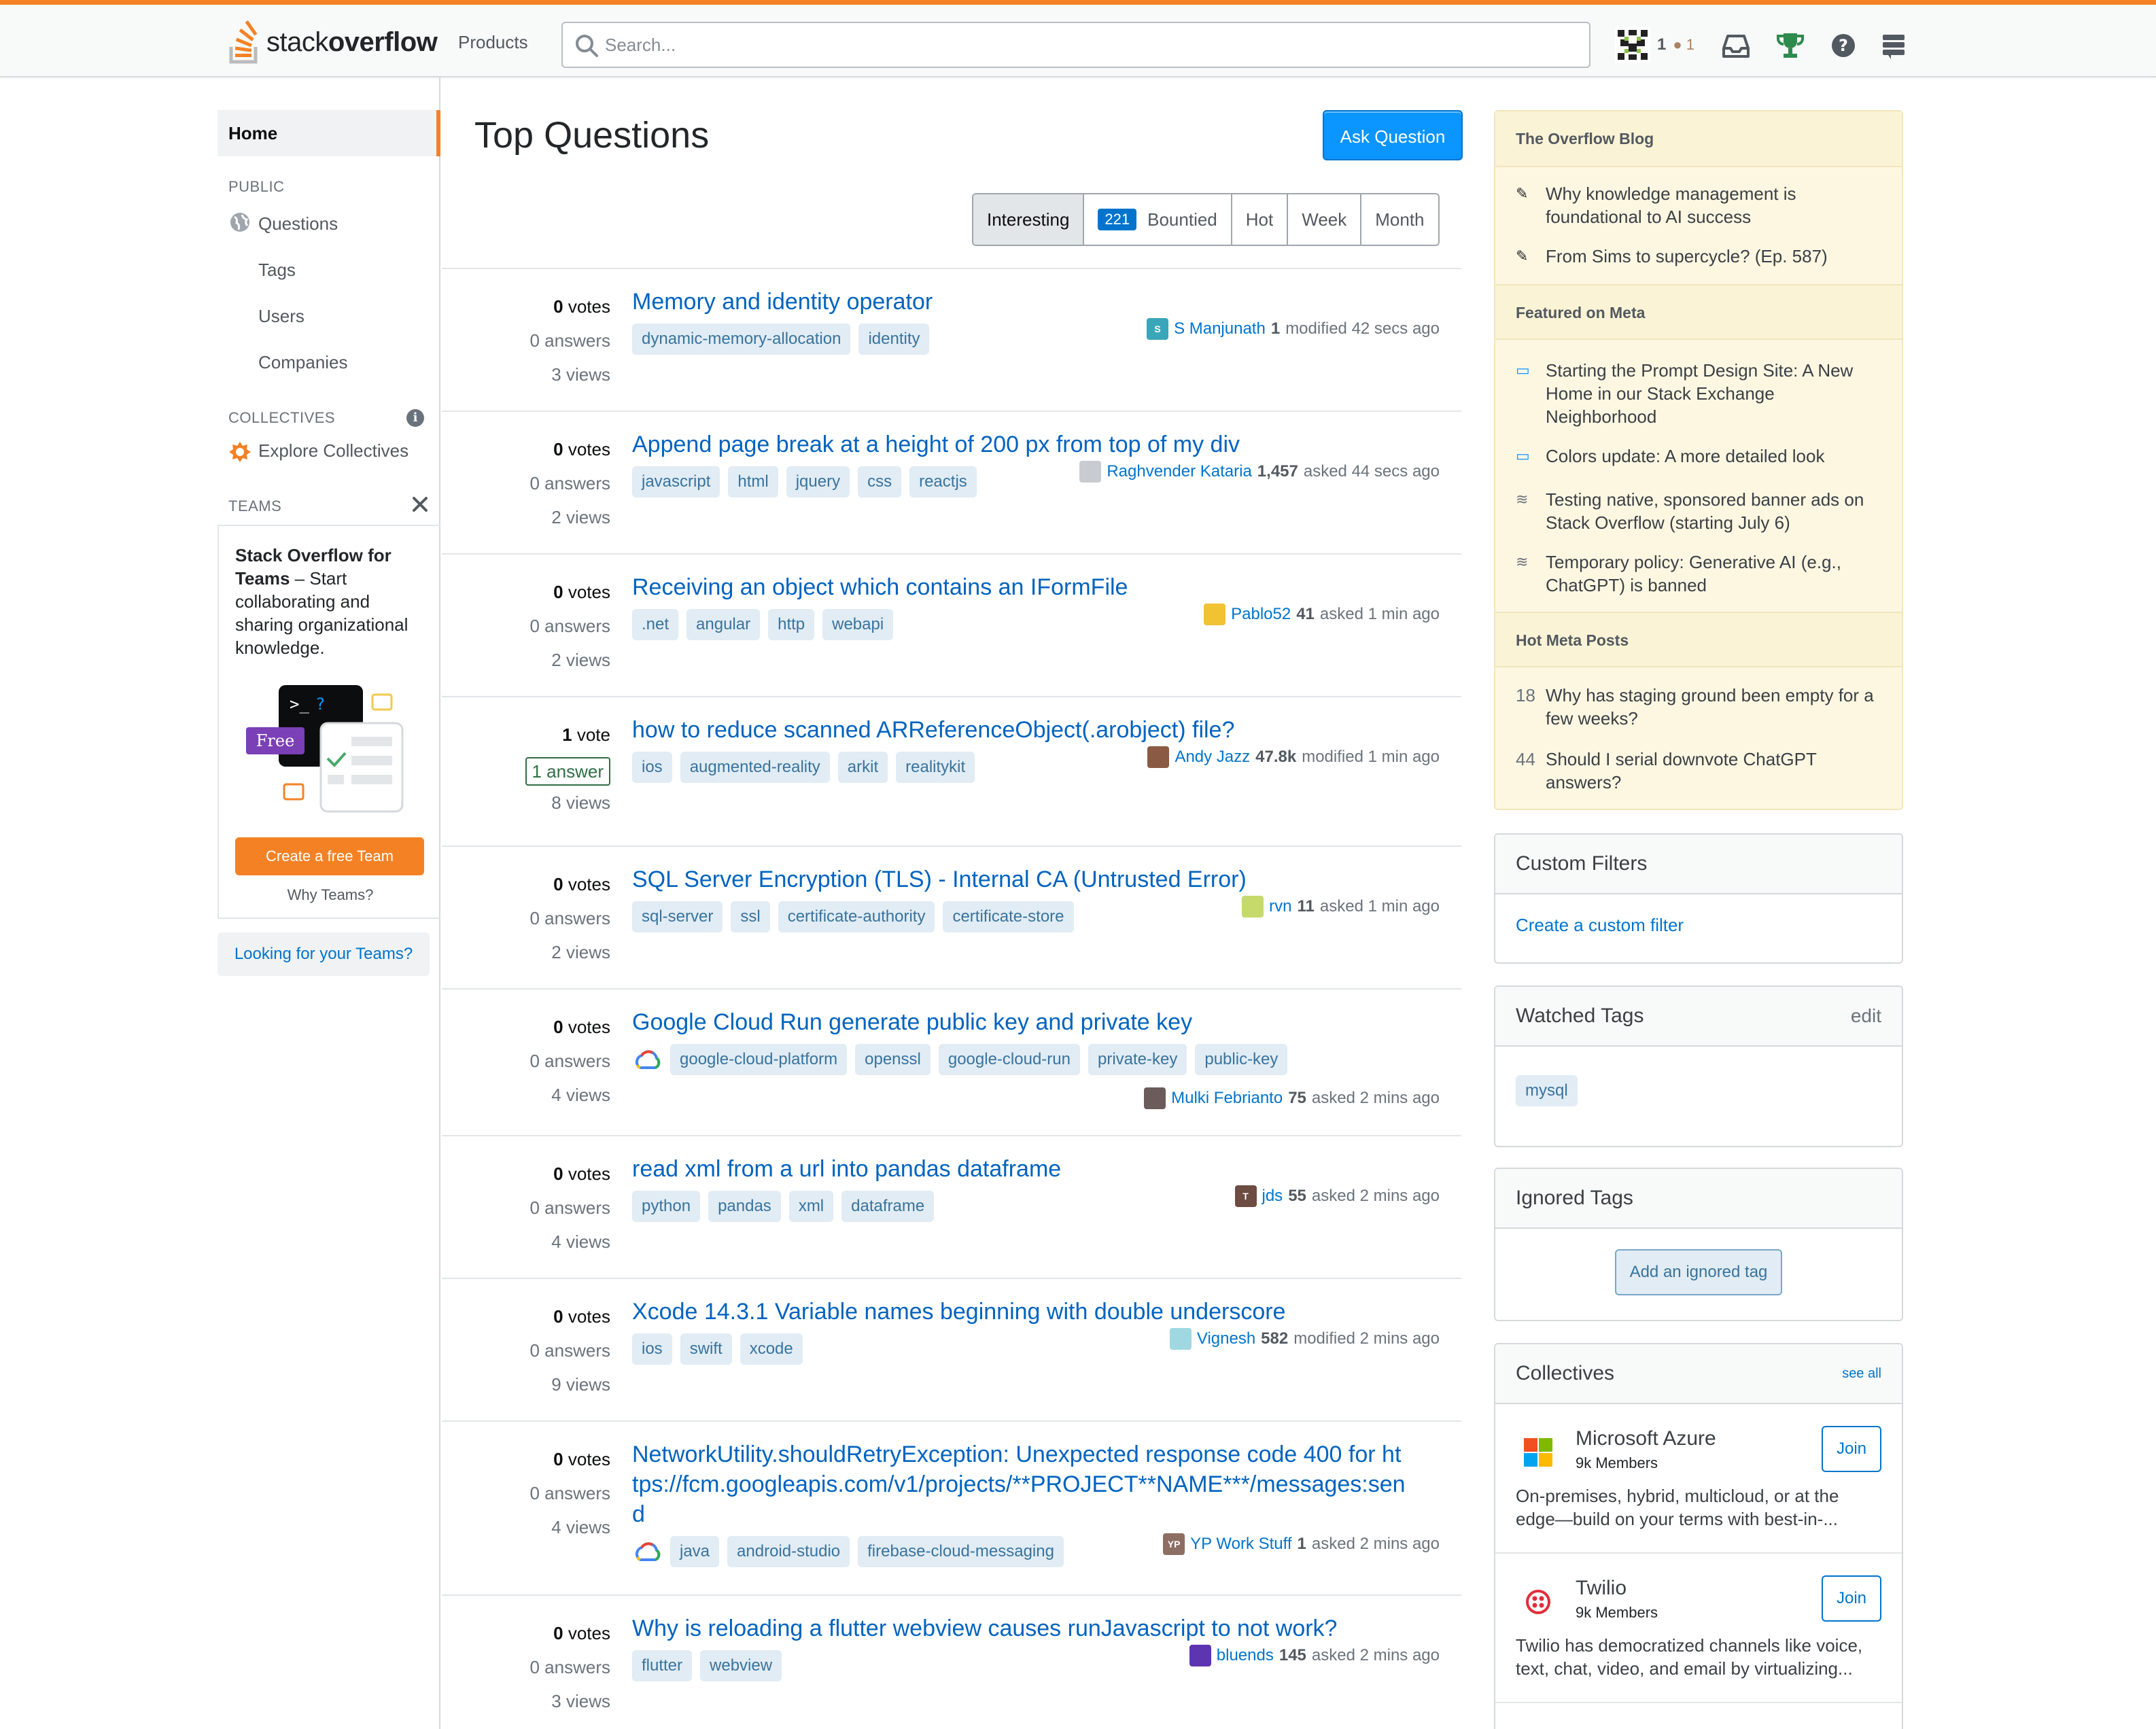 The width and height of the screenshot is (2156, 1729). Describe the element at coordinates (1699, 456) in the screenshot. I see `meta-item: ▭ Colors update: A more detailed look` at that location.